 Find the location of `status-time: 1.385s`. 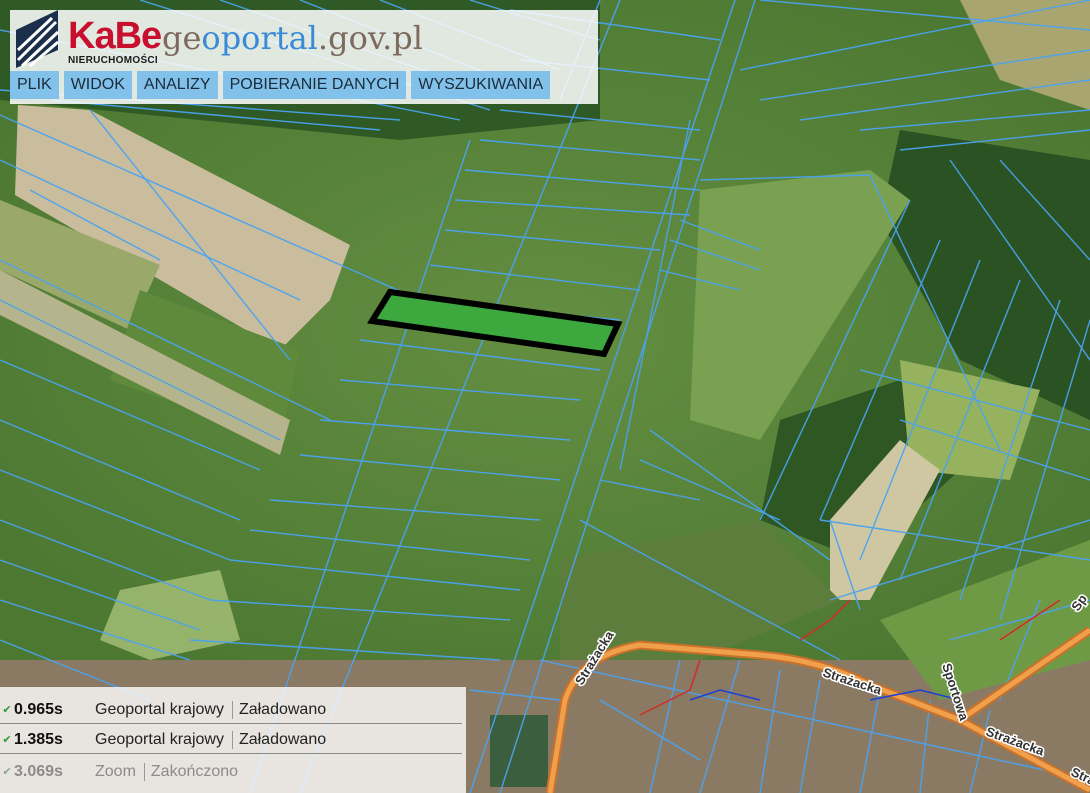

status-time: 1.385s is located at coordinates (38, 739).